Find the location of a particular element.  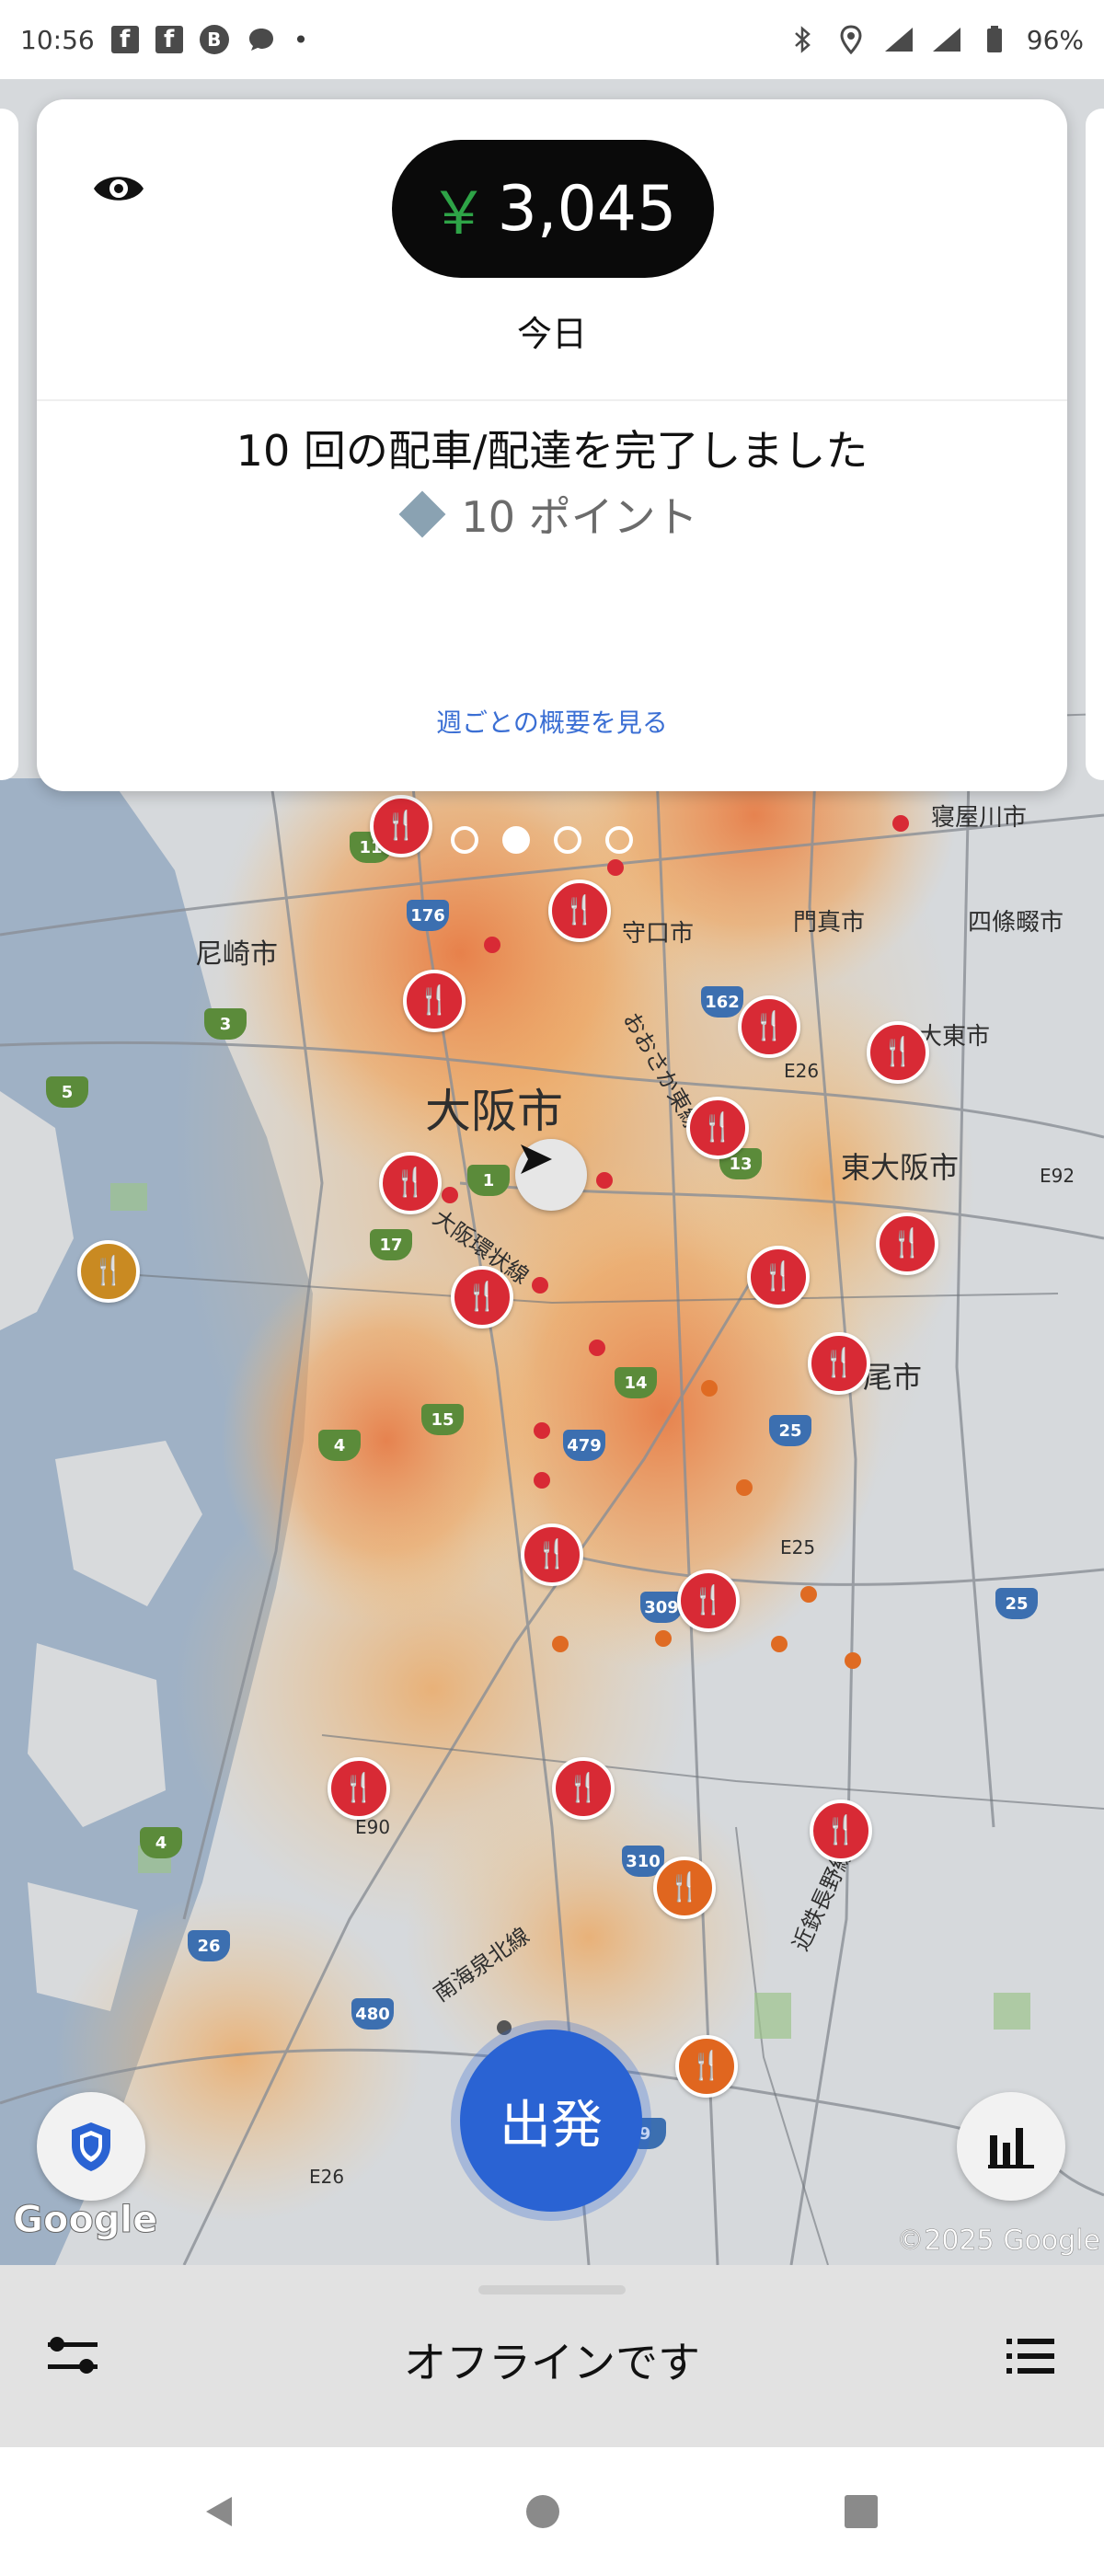

sheet-drag-handle is located at coordinates (552, 2289).